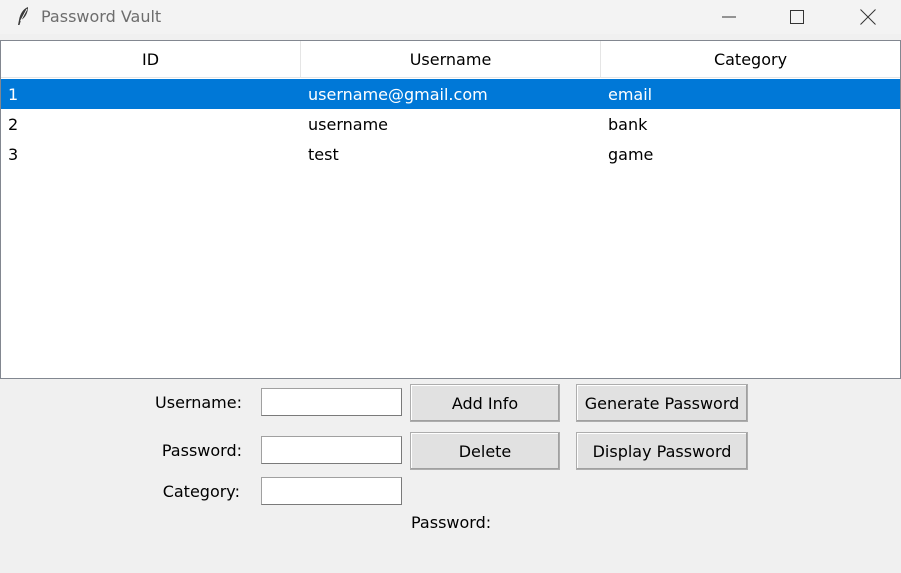 This screenshot has width=901, height=573. Describe the element at coordinates (101, 16) in the screenshot. I see `window-title: Password Vault` at that location.